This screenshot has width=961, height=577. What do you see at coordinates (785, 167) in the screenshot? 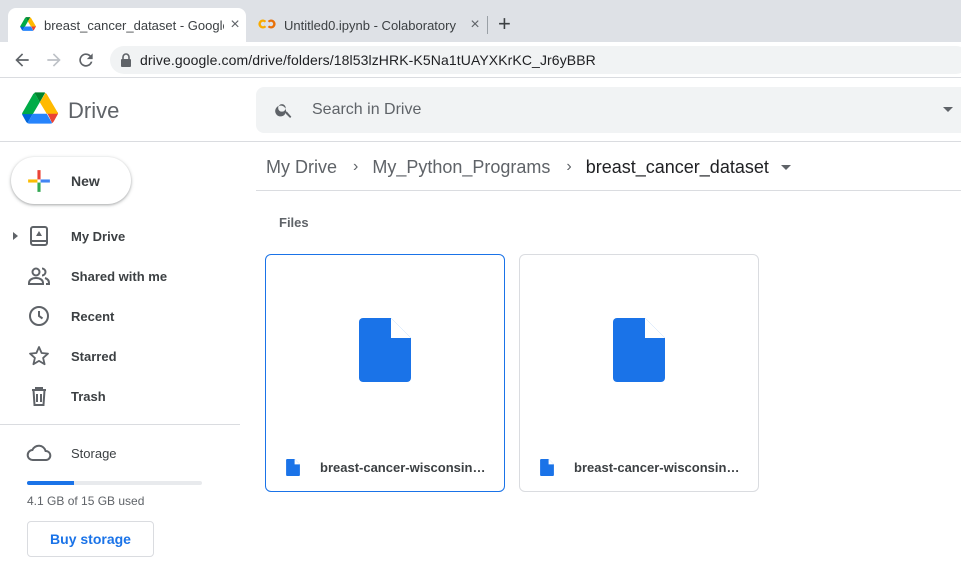
I see `folder-menu-chevron-down-icon` at bounding box center [785, 167].